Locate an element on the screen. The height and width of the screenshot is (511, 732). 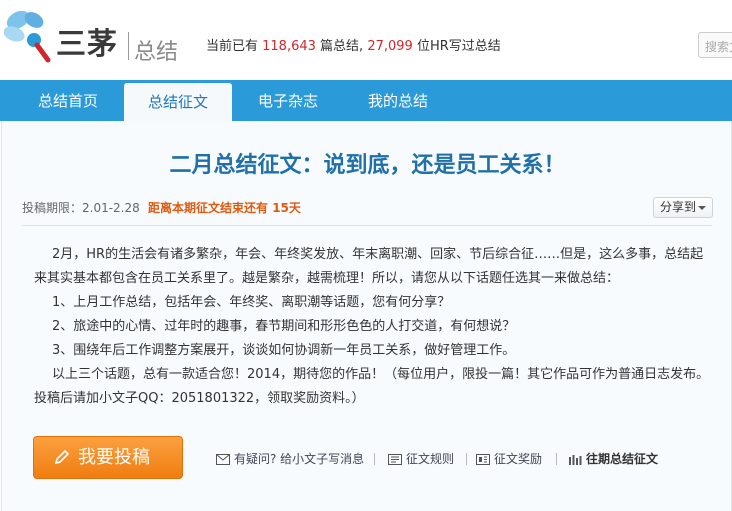
tab-summary-contest: 总结征文 is located at coordinates (178, 102).